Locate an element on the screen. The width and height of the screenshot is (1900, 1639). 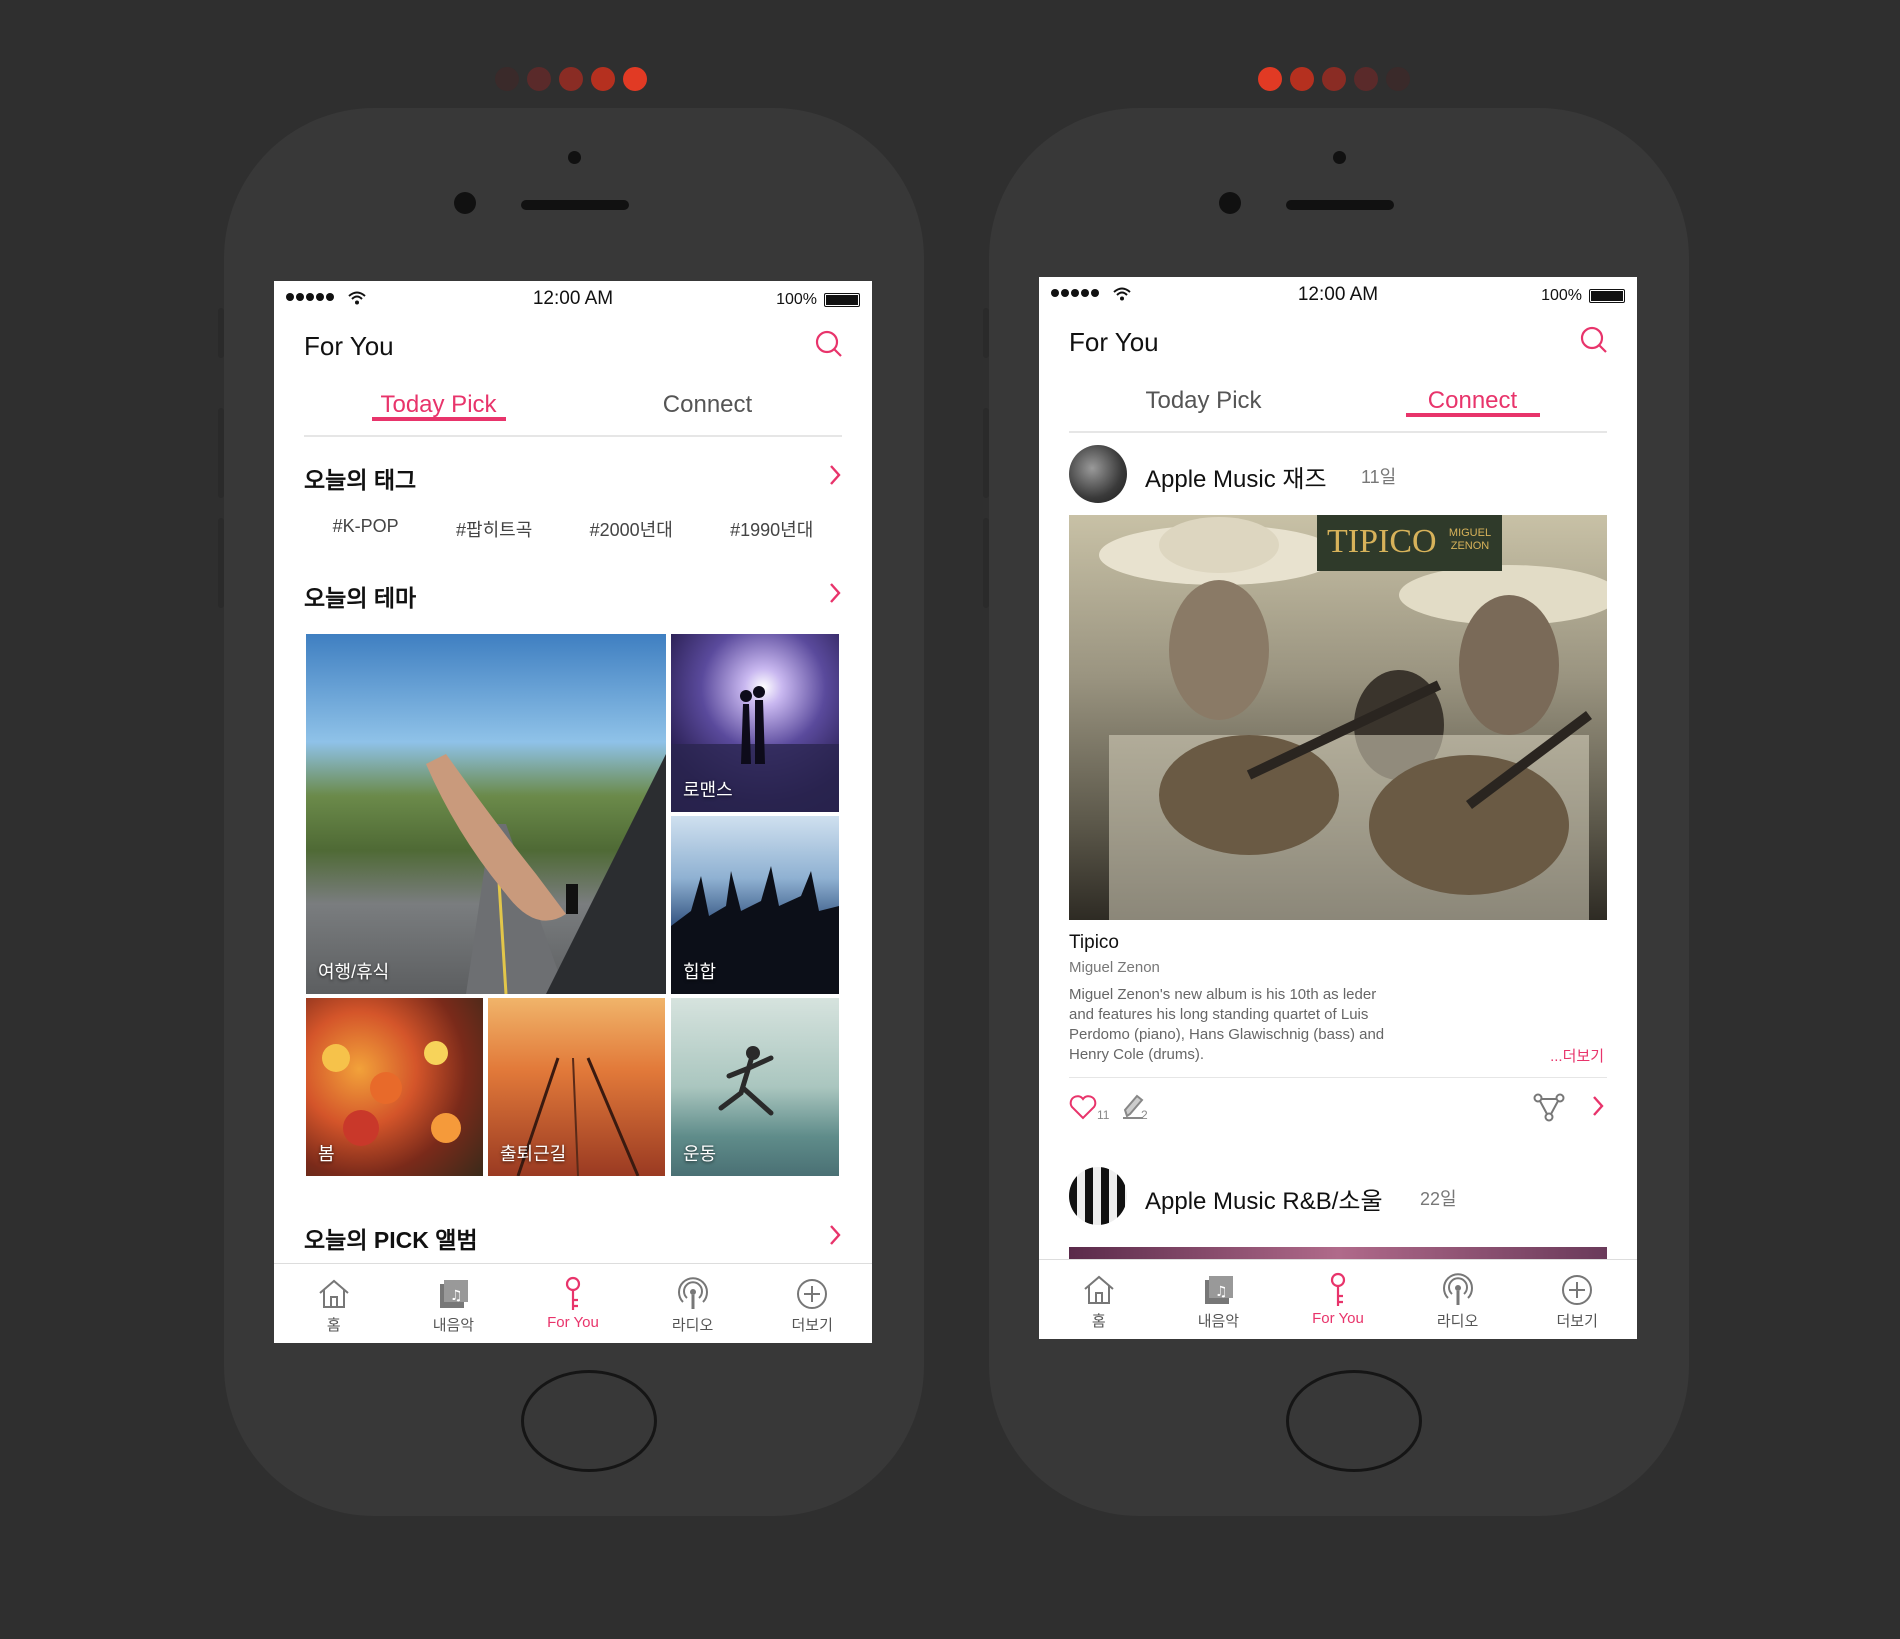
section-title: 오늘의 테마 is located at coordinates (360, 598).